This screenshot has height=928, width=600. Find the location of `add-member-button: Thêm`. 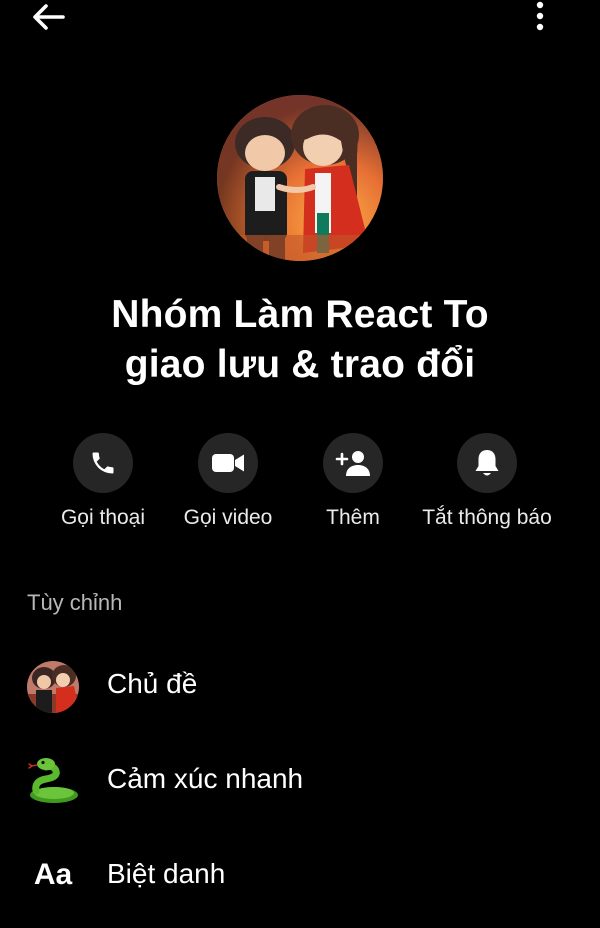

add-member-button: Thêm is located at coordinates (353, 481).